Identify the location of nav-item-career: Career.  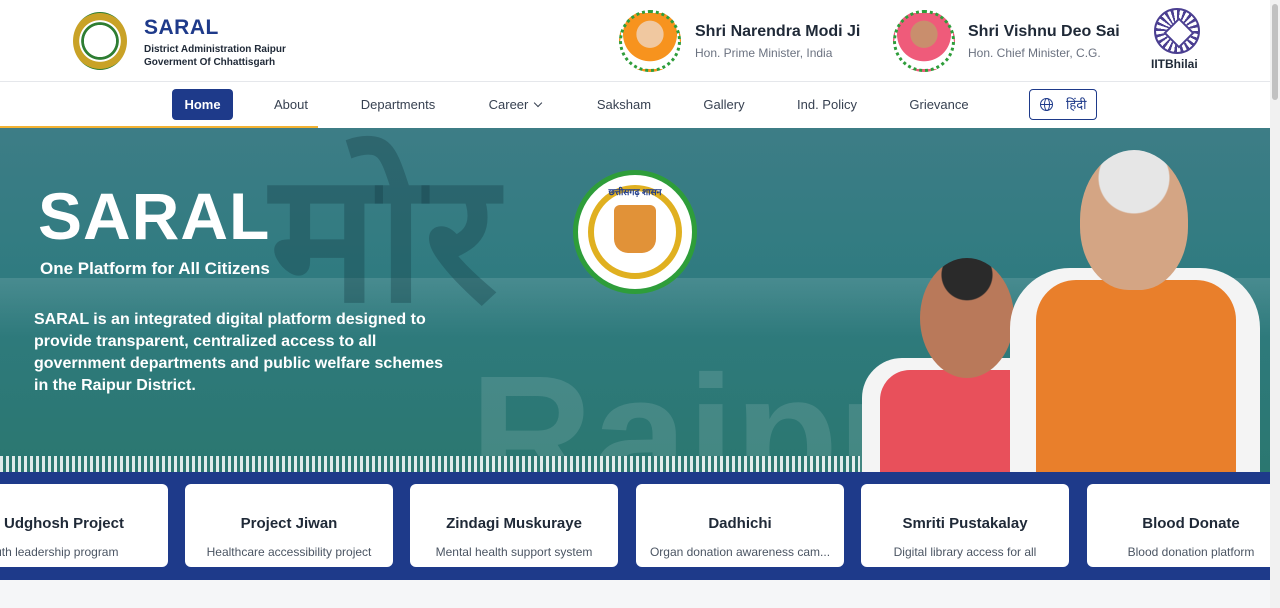
(515, 104).